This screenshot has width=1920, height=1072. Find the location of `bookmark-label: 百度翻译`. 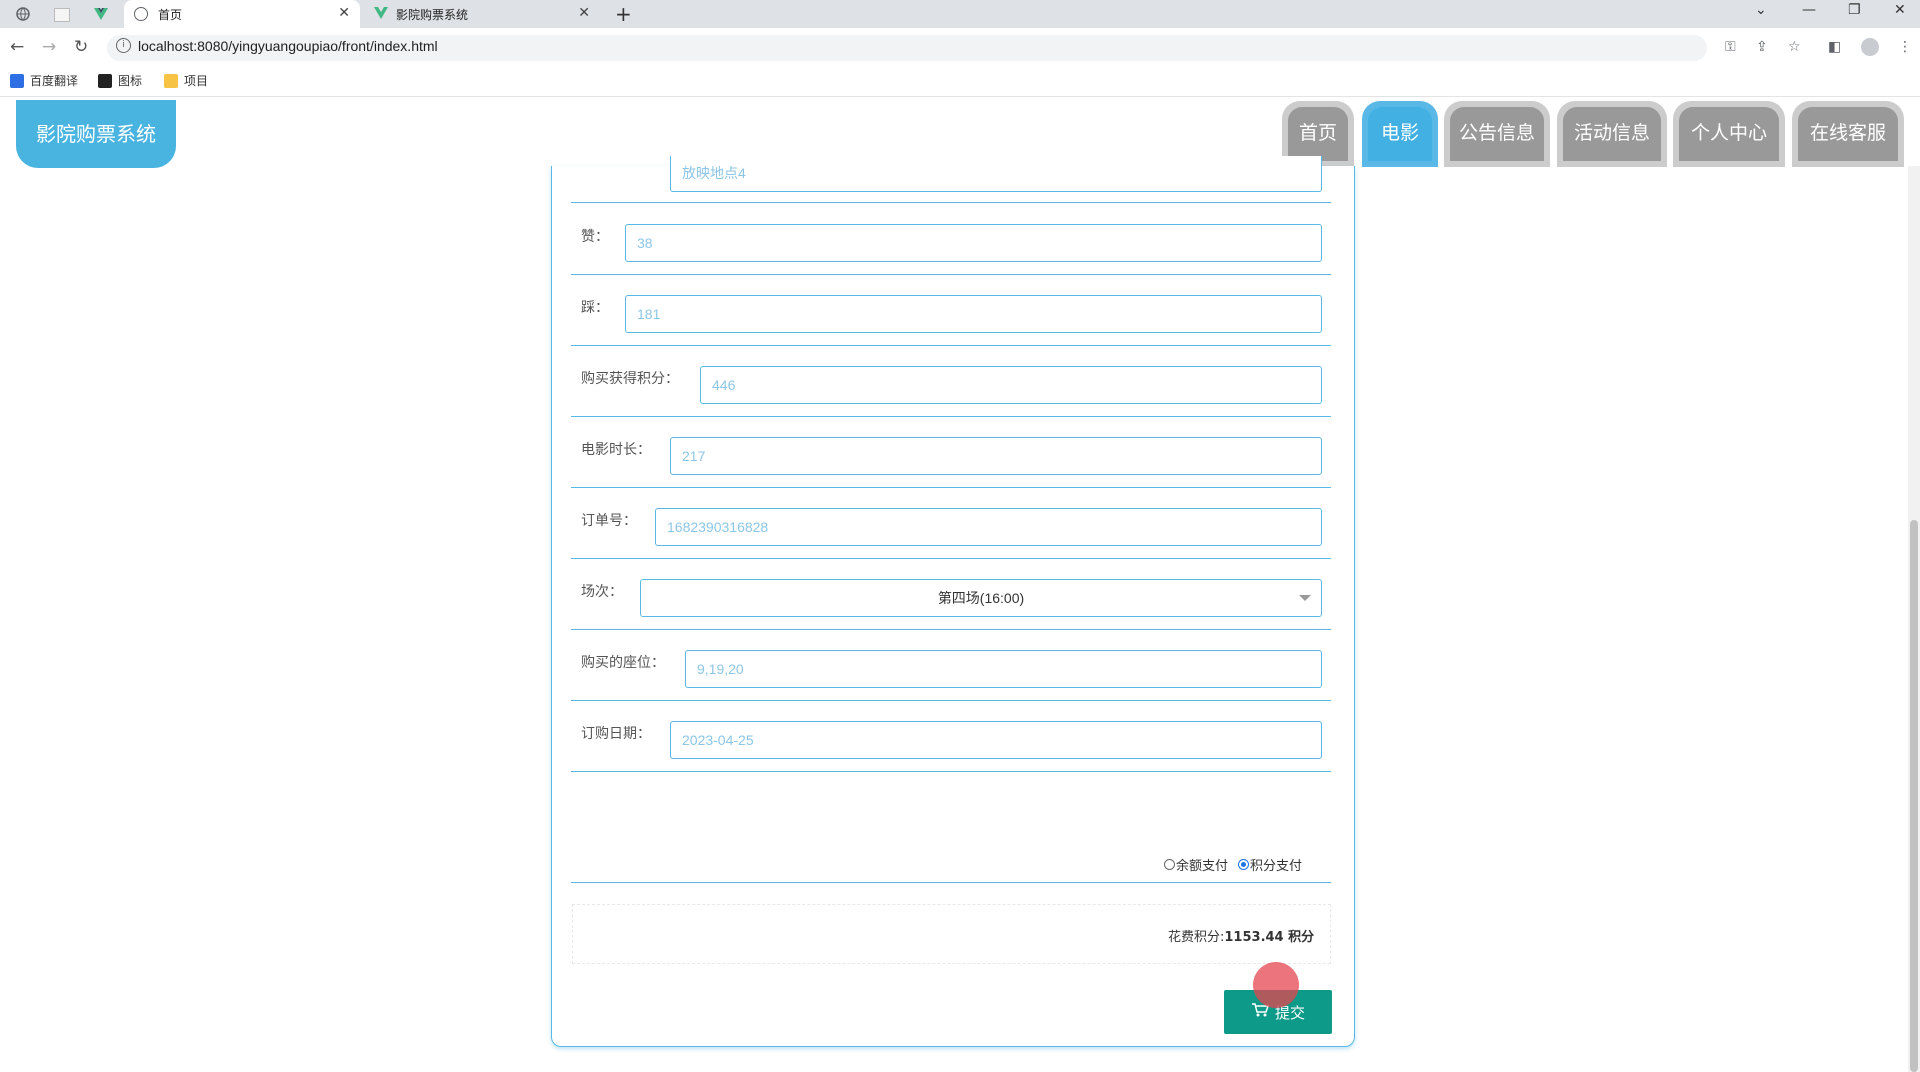

bookmark-label: 百度翻译 is located at coordinates (54, 81).